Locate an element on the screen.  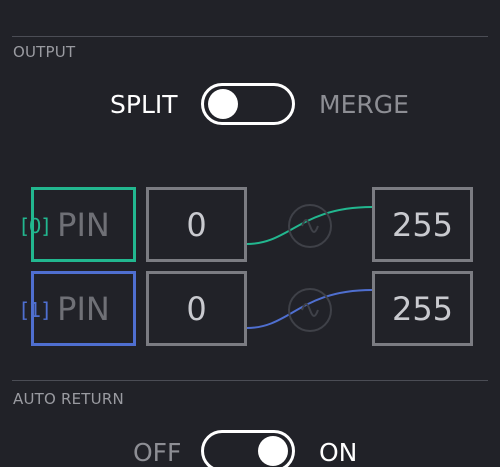
output-divider is located at coordinates (250, 36).